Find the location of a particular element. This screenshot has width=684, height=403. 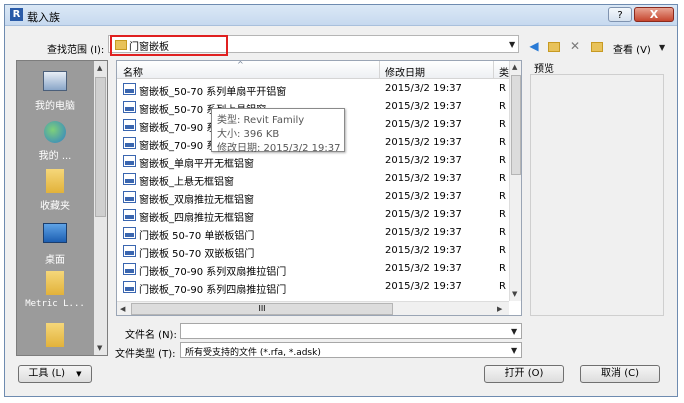

file-row: 门嵌板 50-70 单嵌板铝门 2015/3/2 19:37 R is located at coordinates (313, 233).